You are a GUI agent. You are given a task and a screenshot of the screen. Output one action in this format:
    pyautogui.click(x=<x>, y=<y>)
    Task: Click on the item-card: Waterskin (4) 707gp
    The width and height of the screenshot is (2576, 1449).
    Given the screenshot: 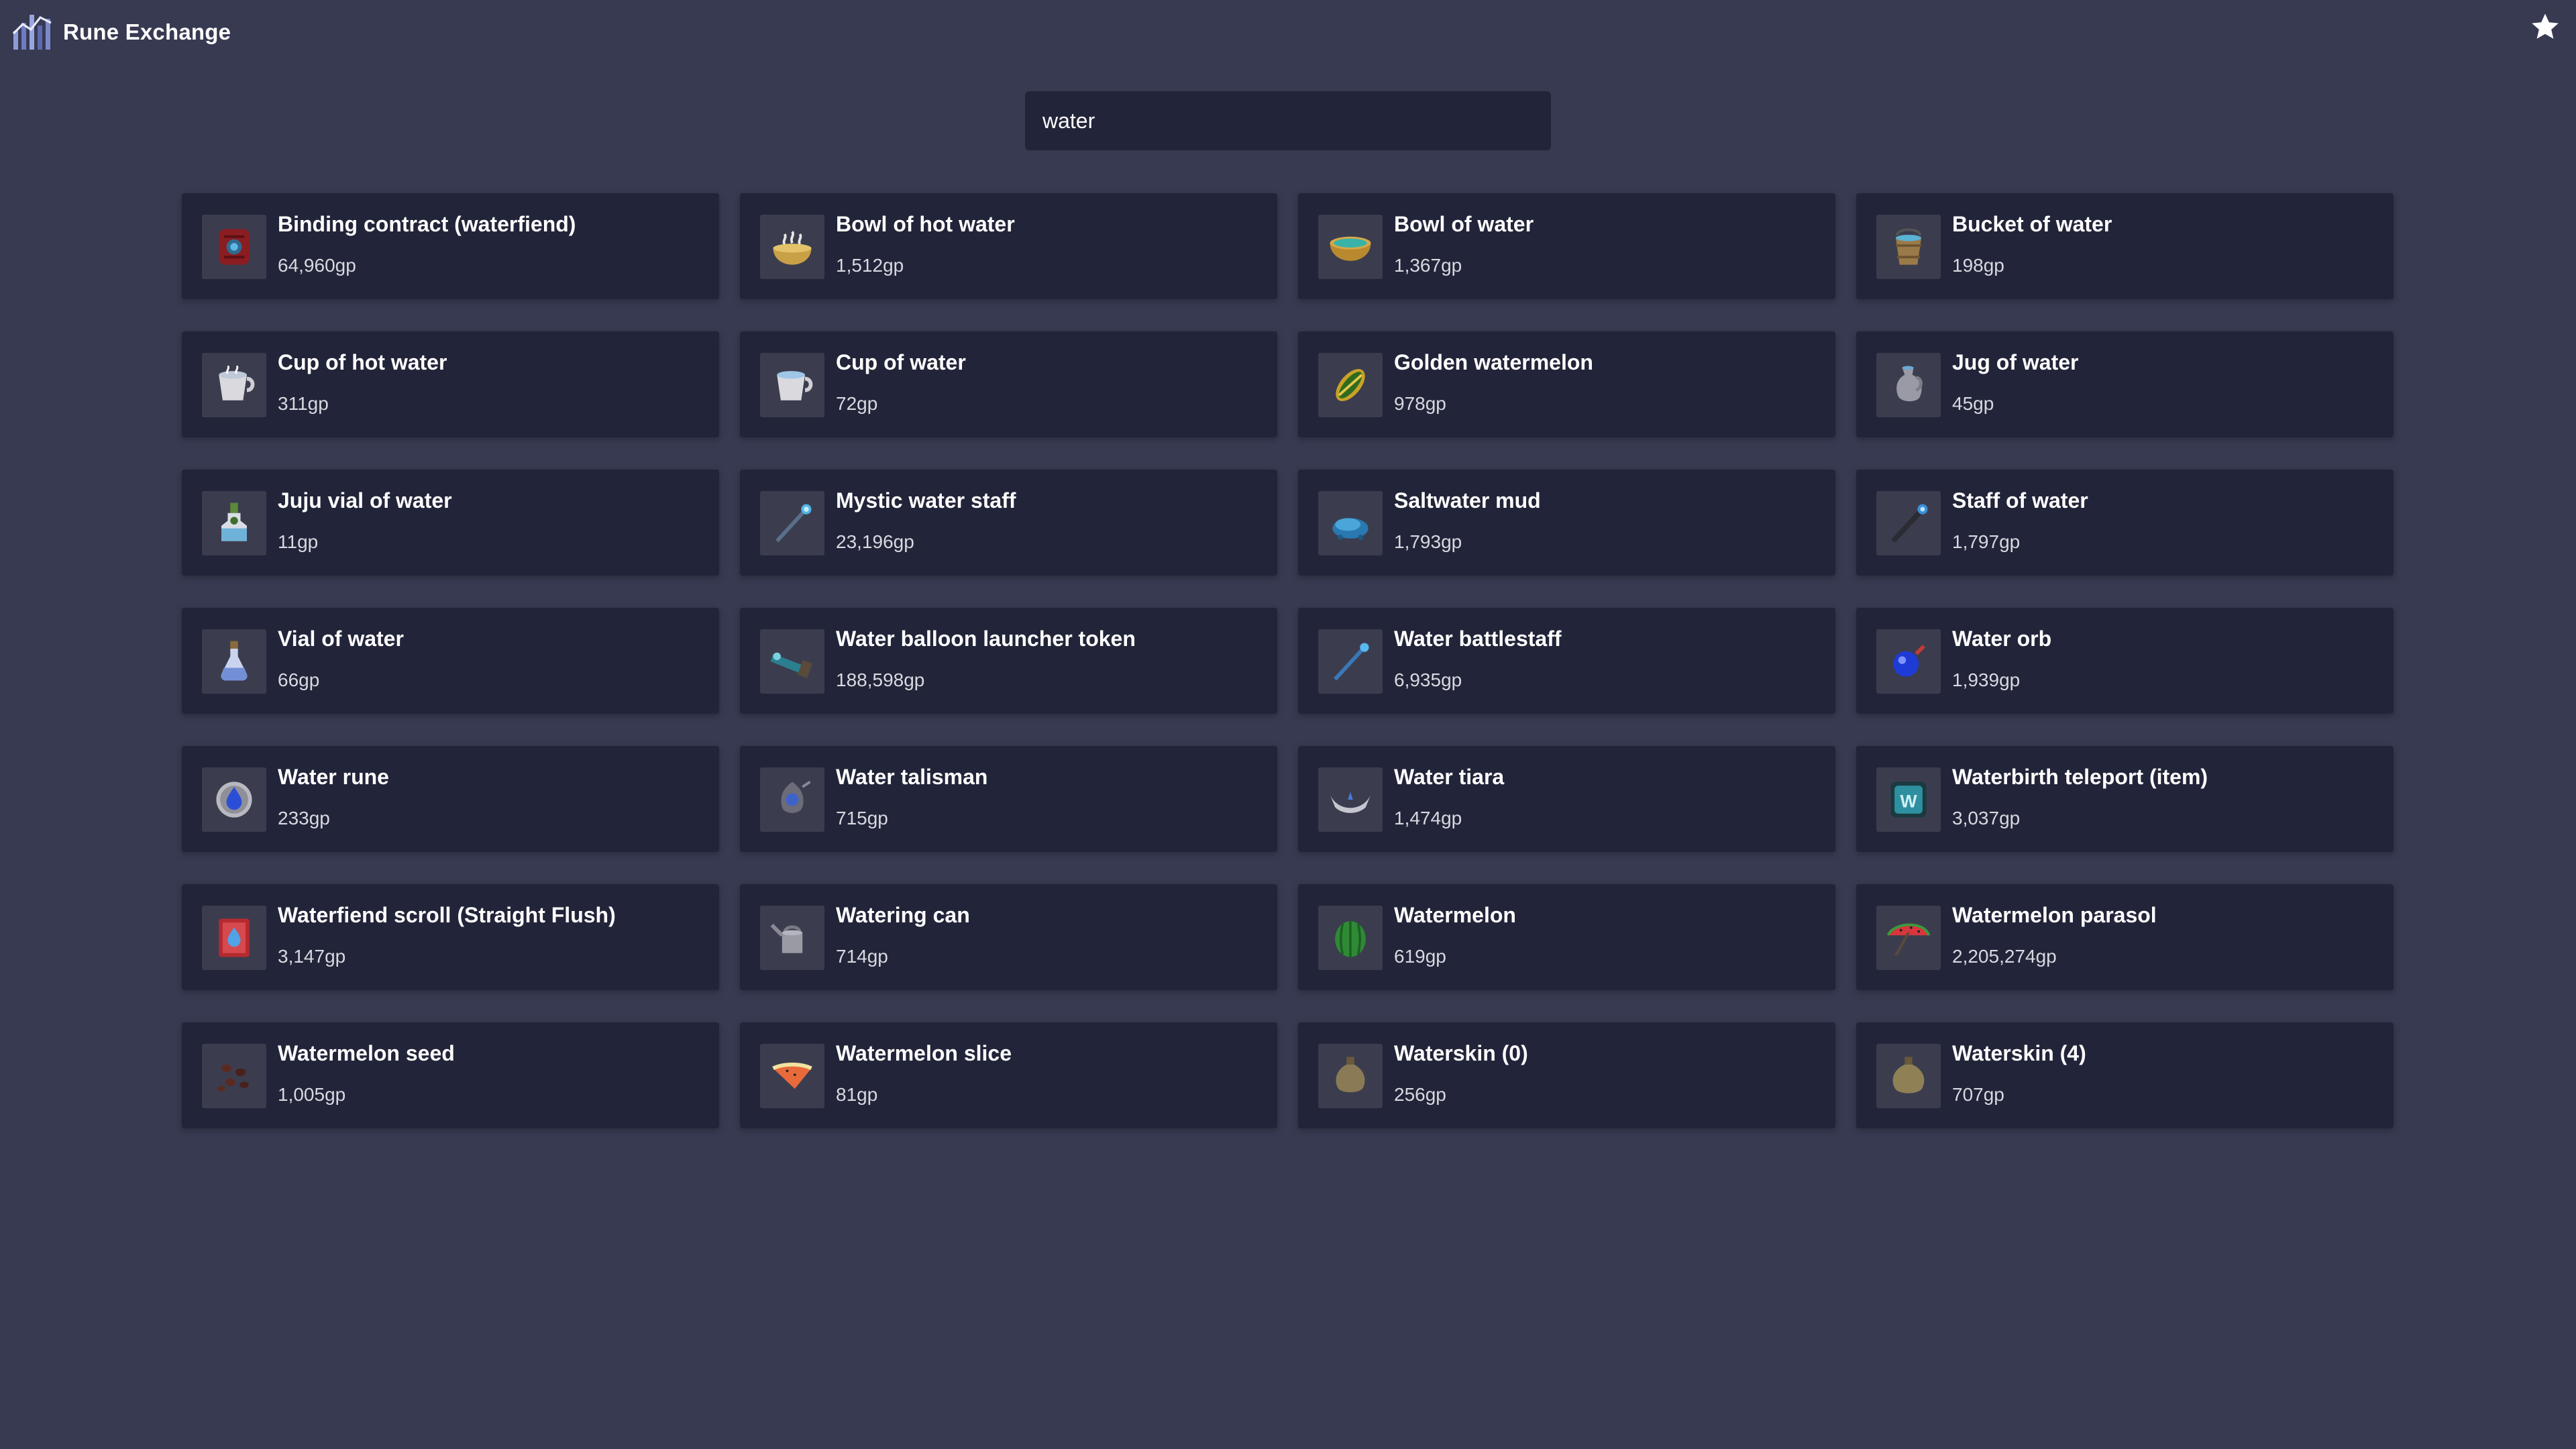 What is the action you would take?
    pyautogui.click(x=2125, y=1075)
    